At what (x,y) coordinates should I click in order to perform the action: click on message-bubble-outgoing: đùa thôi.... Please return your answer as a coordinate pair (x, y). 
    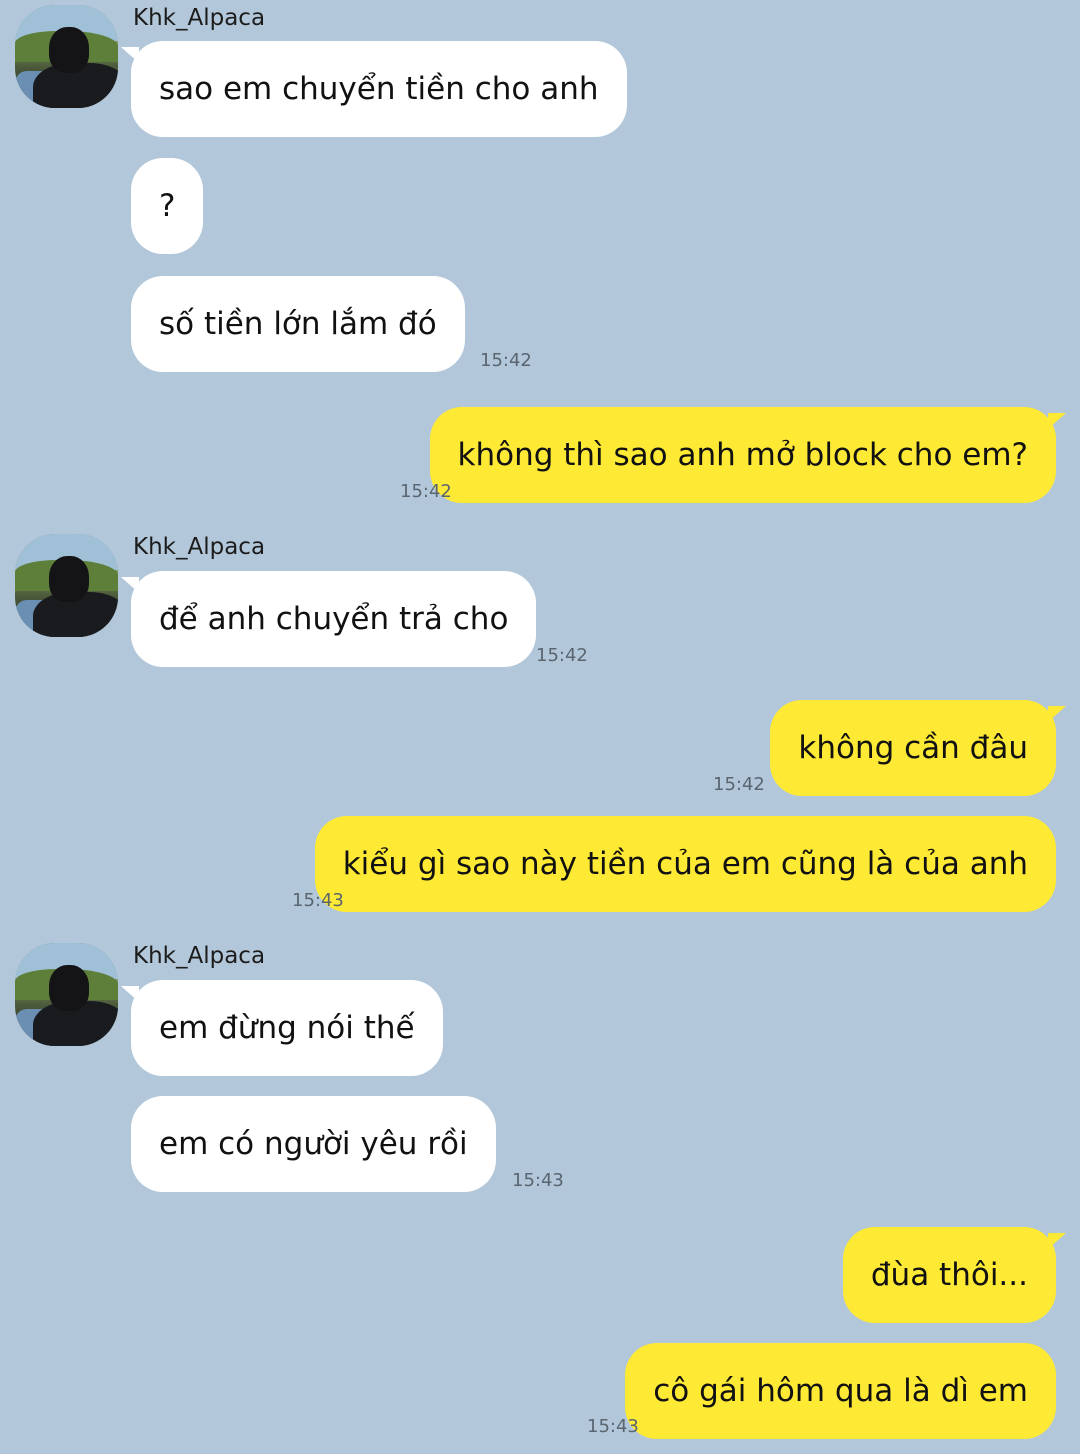
    Looking at the image, I should click on (954, 1275).